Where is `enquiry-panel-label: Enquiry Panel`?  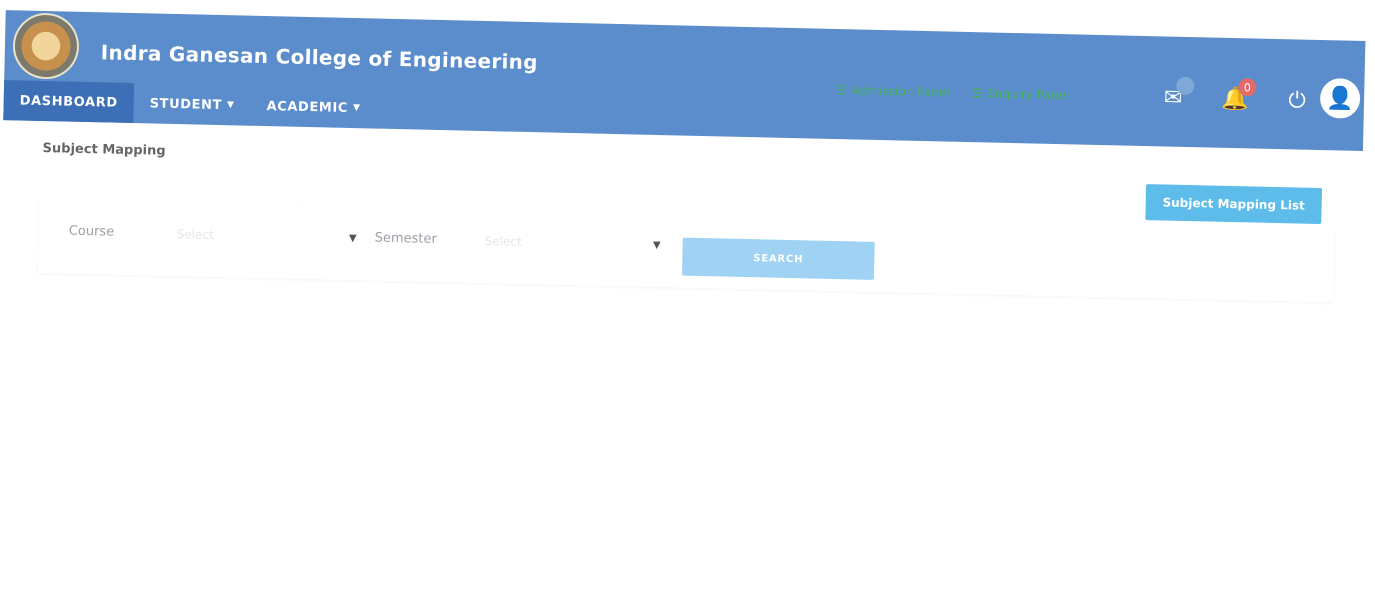
enquiry-panel-label: Enquiry Panel is located at coordinates (1028, 94).